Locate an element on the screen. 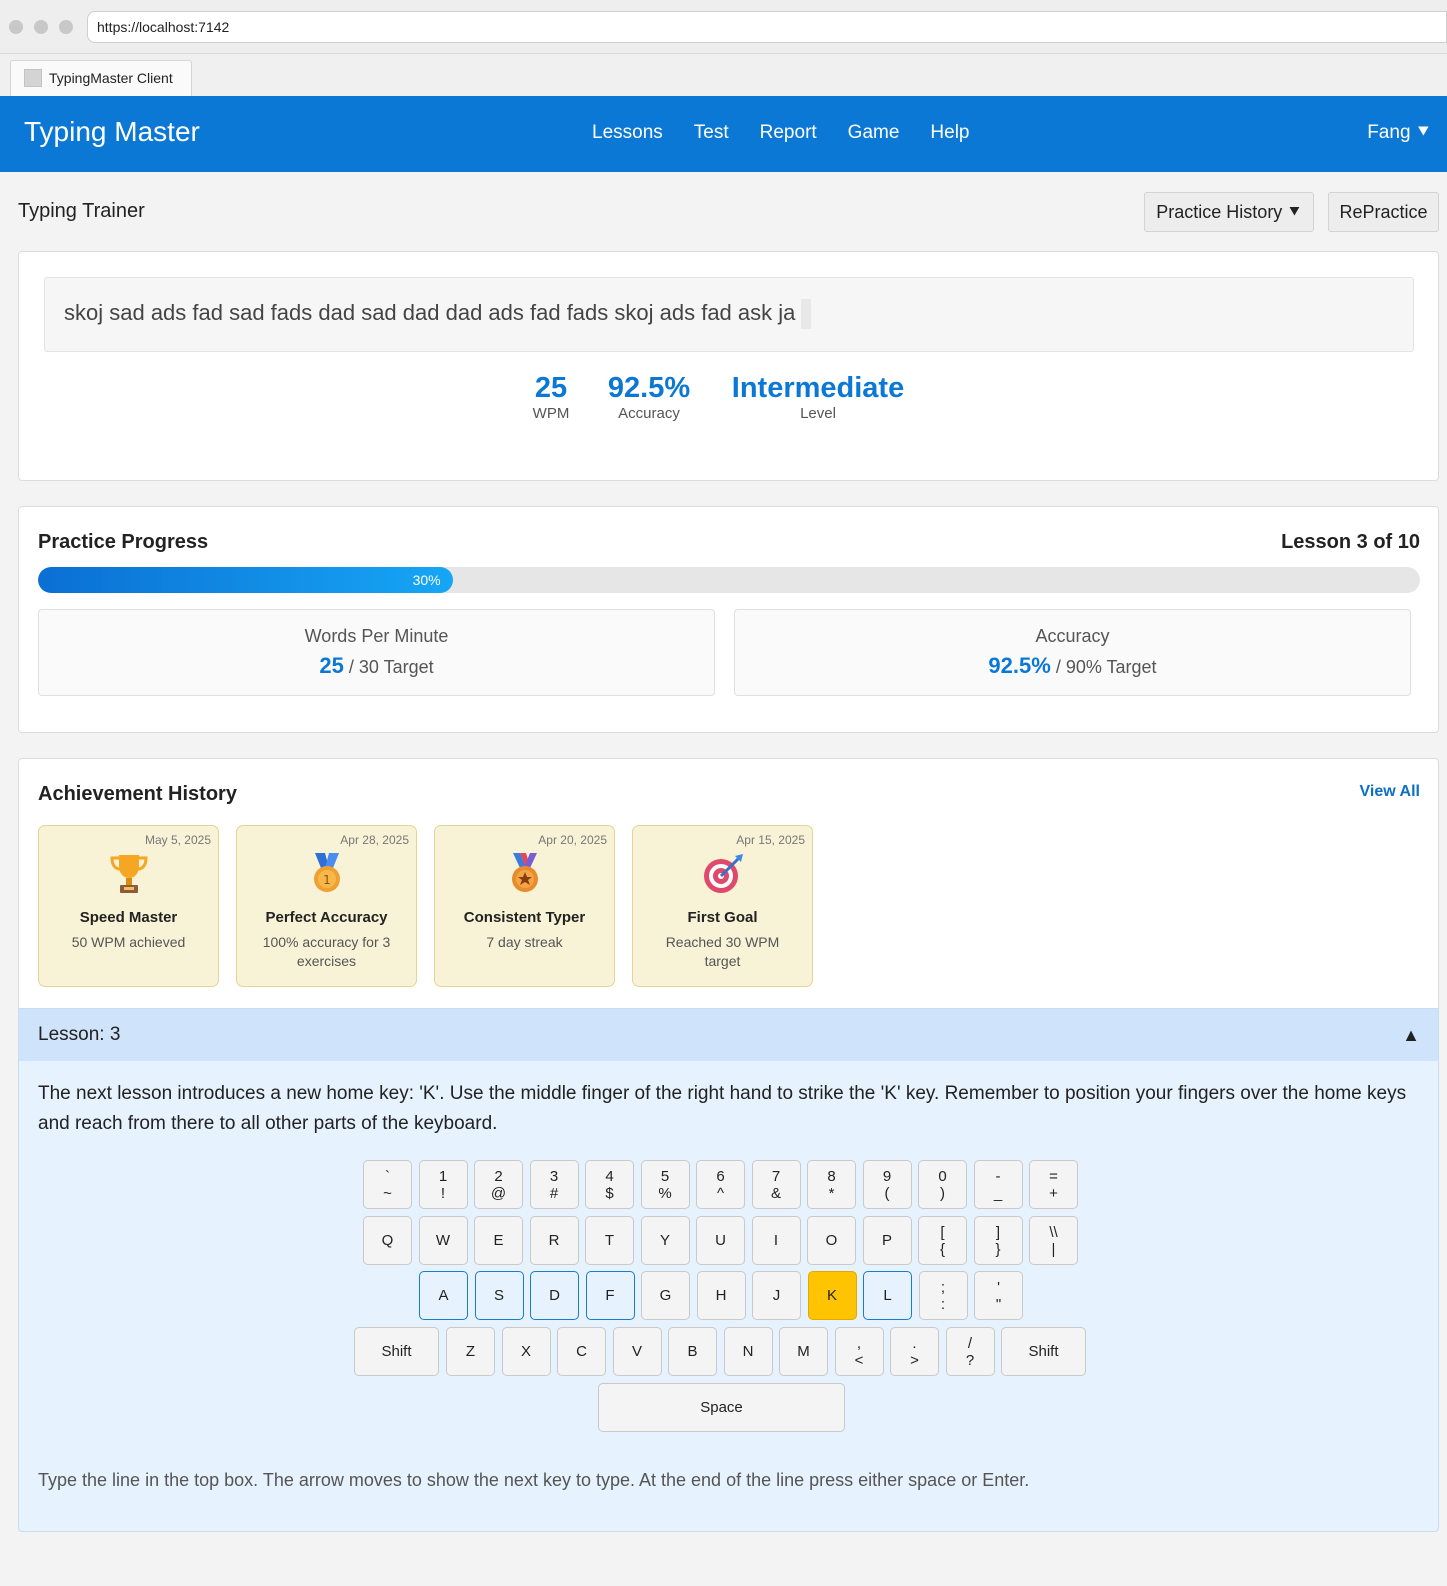  key-label: [ is located at coordinates (942, 1232).